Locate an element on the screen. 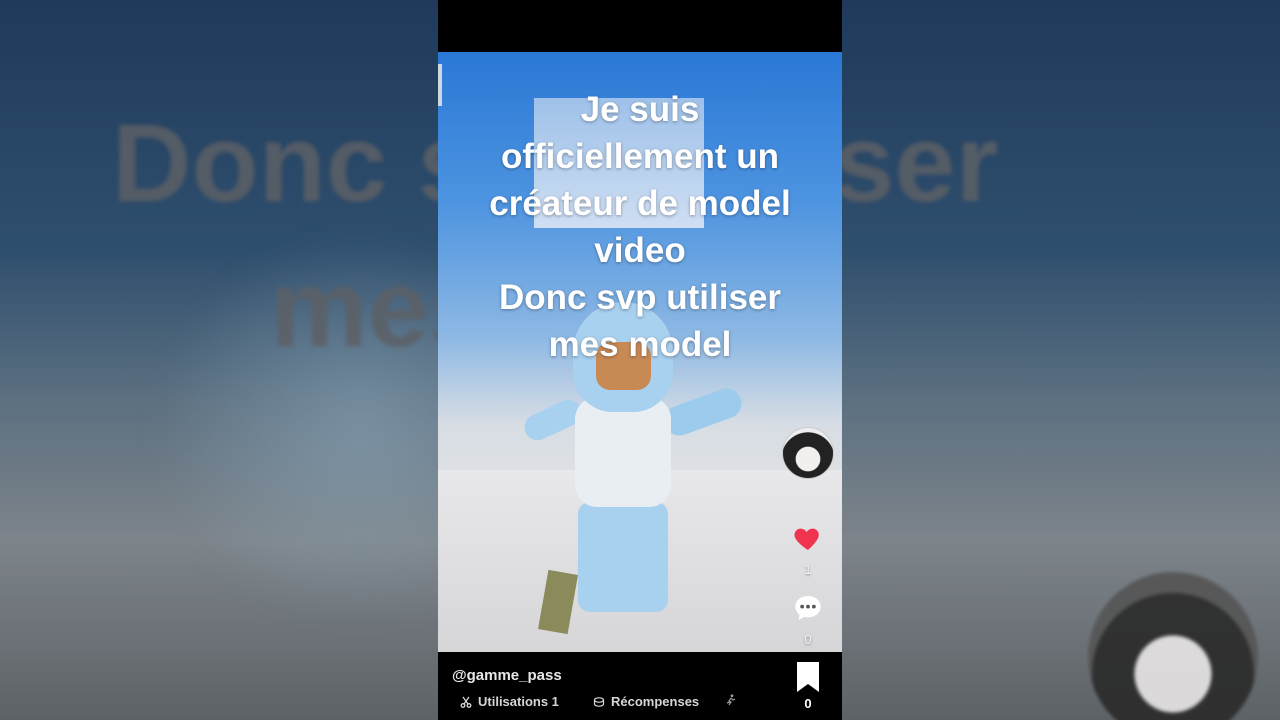 Image resolution: width=1280 pixels, height=720 pixels. uses-link: Utilisations 1 is located at coordinates (509, 701).